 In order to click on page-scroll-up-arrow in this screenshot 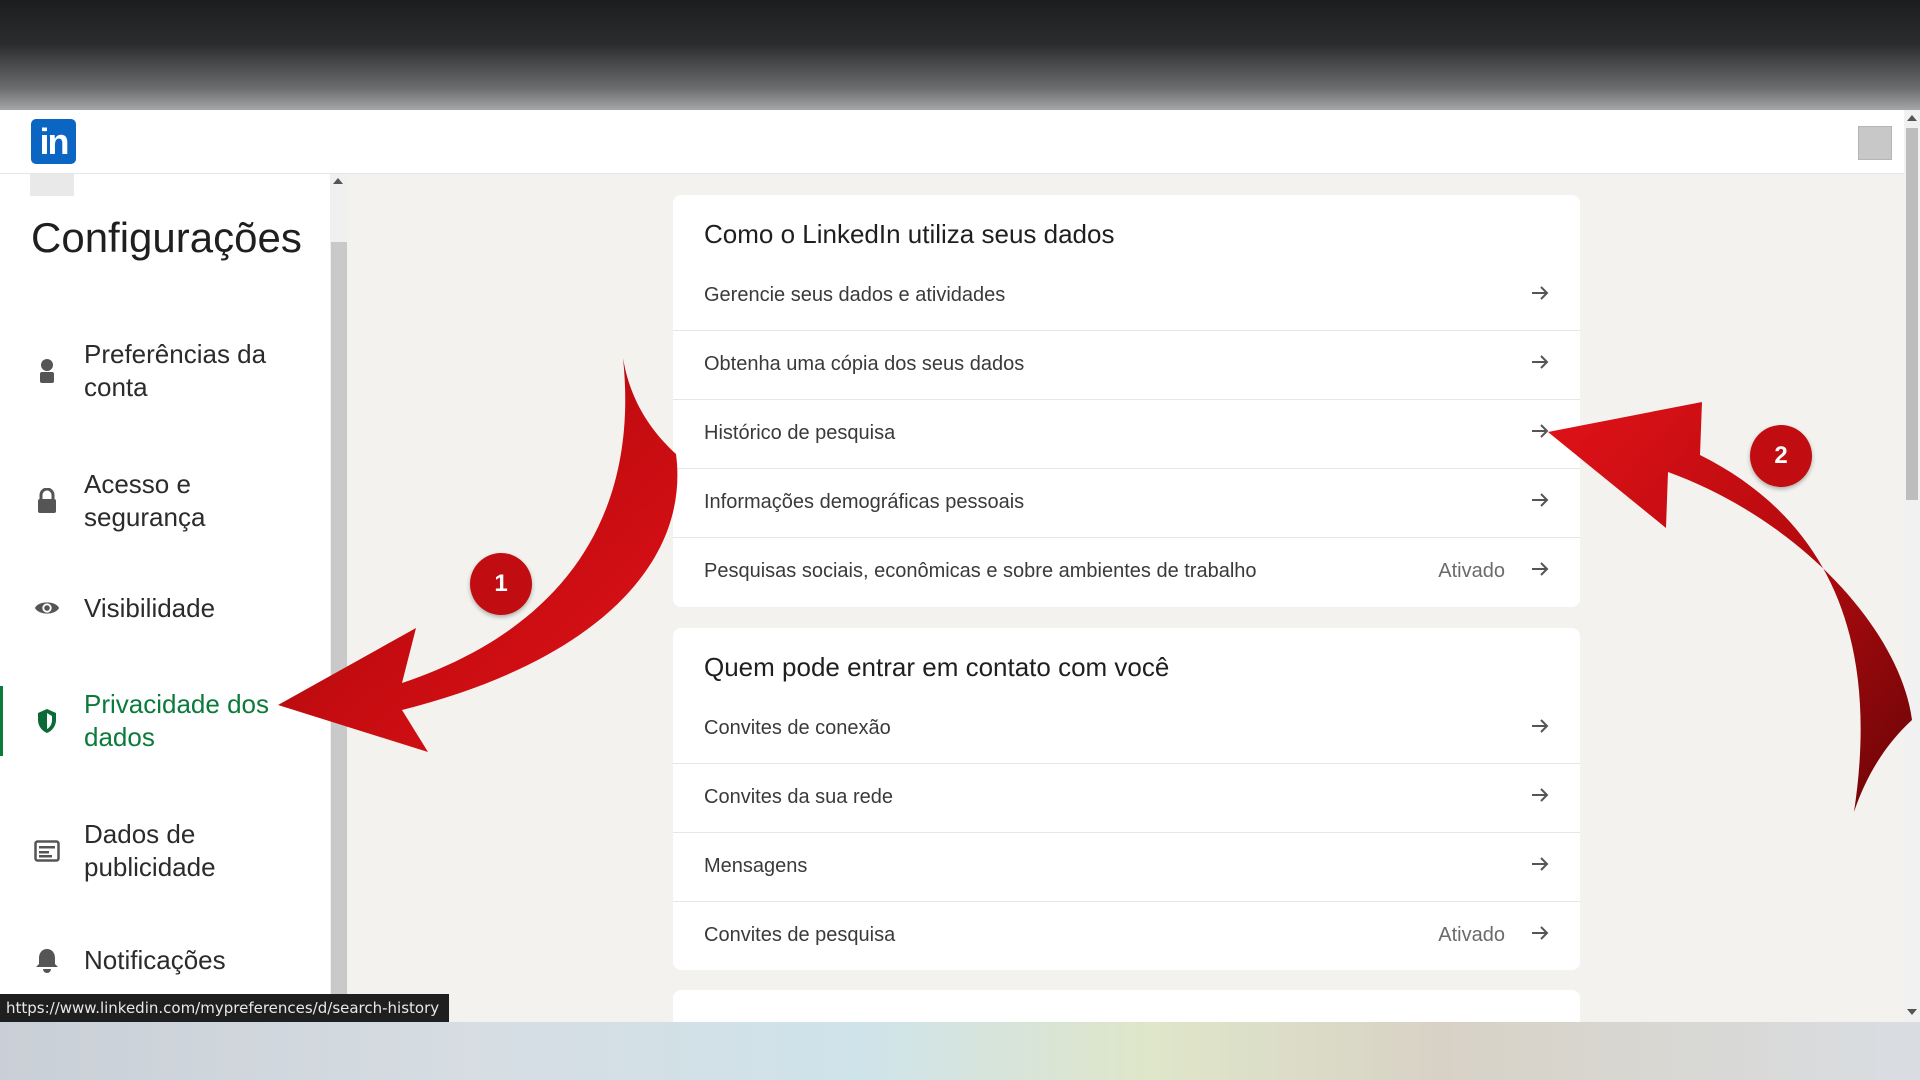, I will do `click(1912, 118)`.